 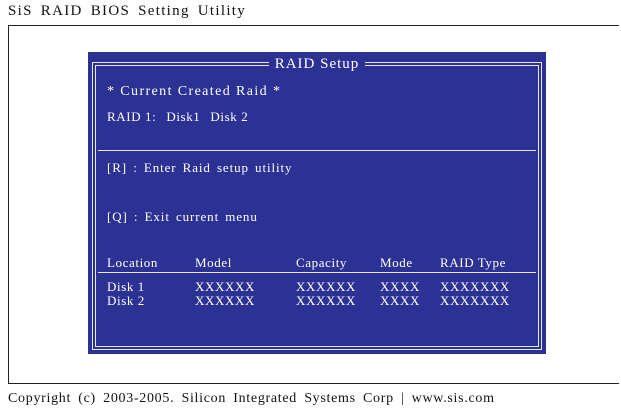 What do you see at coordinates (322, 262) in the screenshot?
I see `column-header-capacity: Capacity` at bounding box center [322, 262].